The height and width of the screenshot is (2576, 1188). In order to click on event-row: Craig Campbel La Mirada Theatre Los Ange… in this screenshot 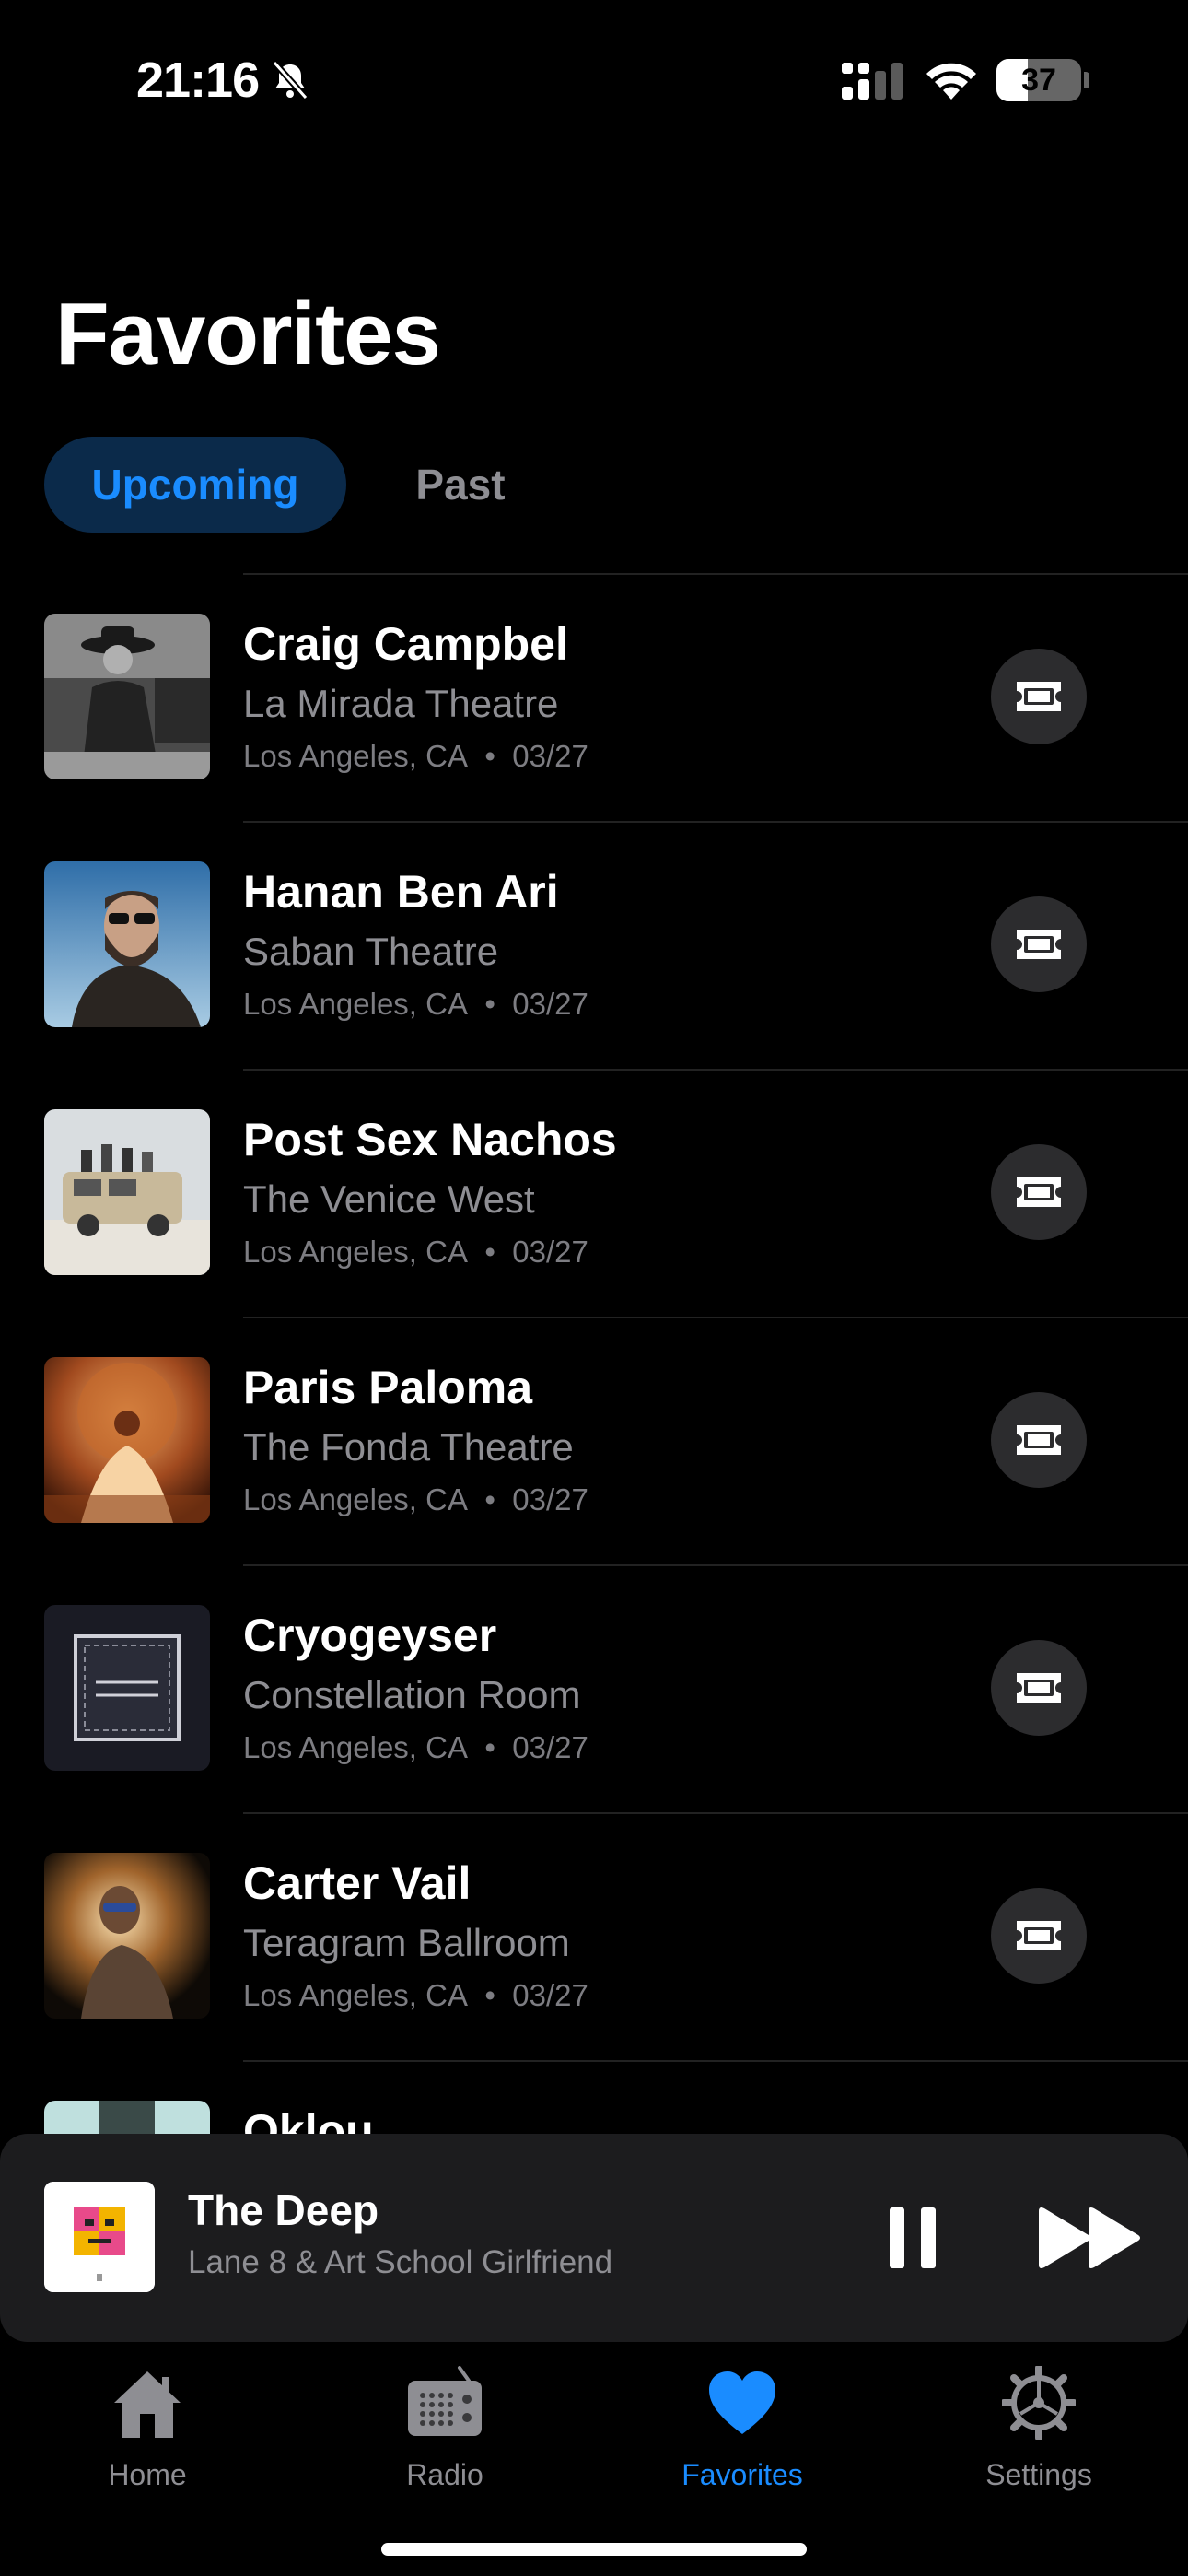, I will do `click(594, 697)`.